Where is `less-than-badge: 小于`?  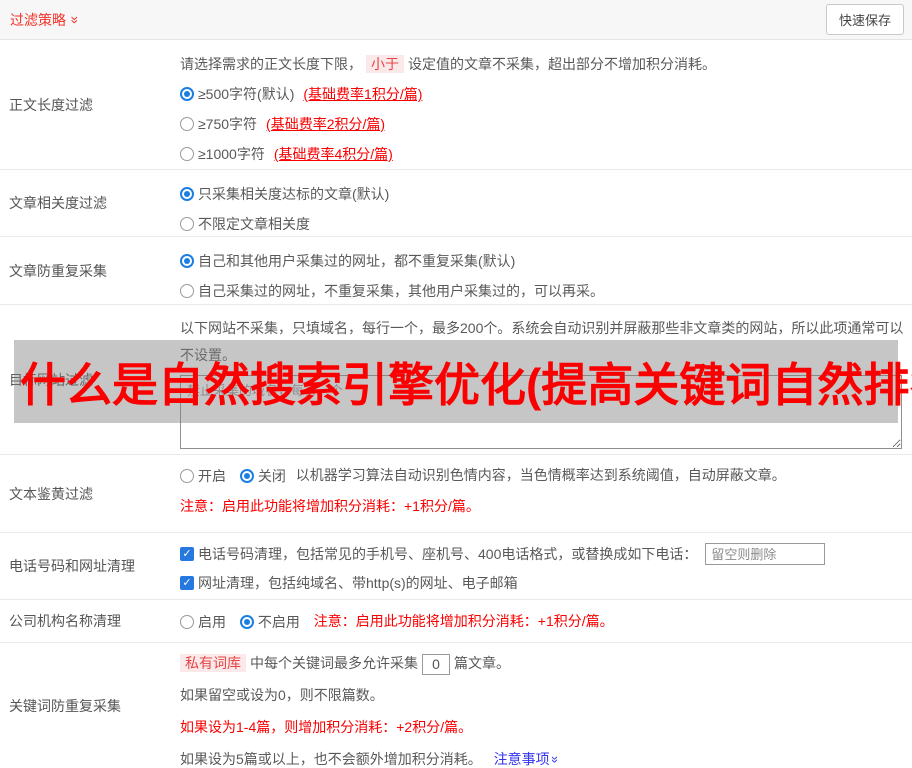 less-than-badge: 小于 is located at coordinates (385, 64).